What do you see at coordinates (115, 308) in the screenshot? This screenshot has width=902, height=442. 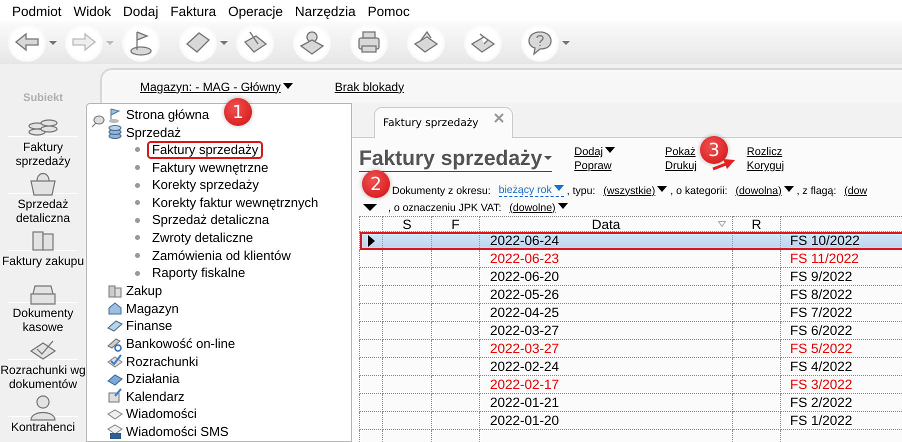 I see `house-icon` at bounding box center [115, 308].